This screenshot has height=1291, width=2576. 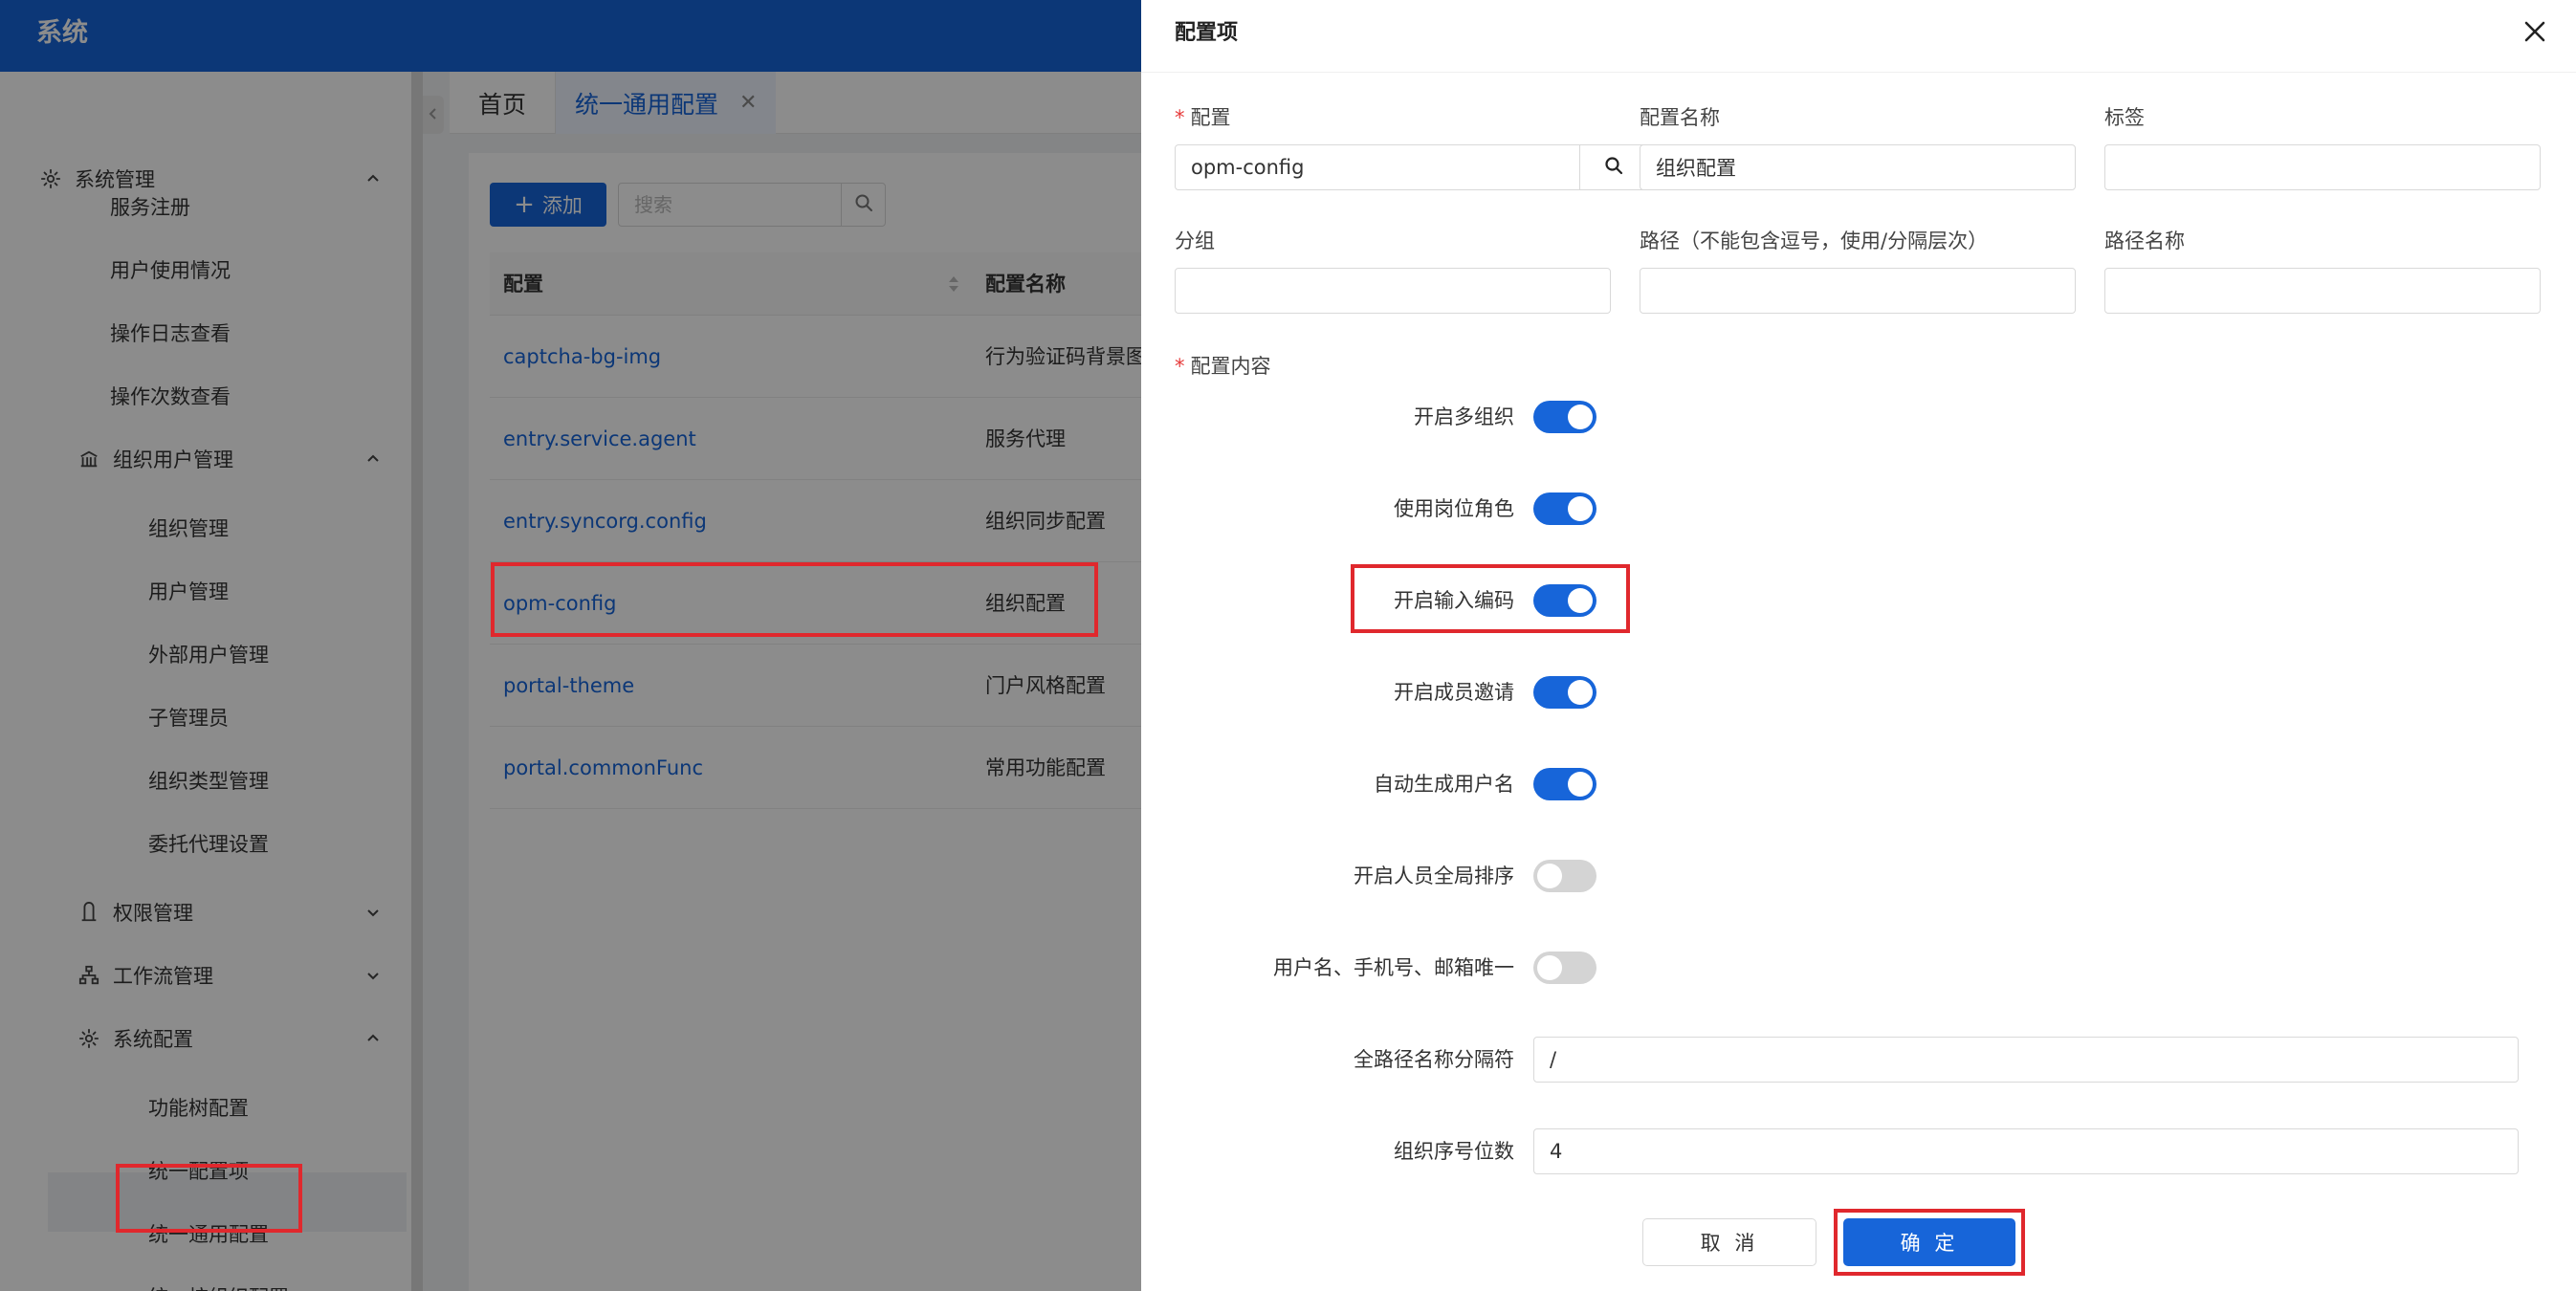 I want to click on field-label-path-separator: 全路径名称分隔符, so click(x=1434, y=1059).